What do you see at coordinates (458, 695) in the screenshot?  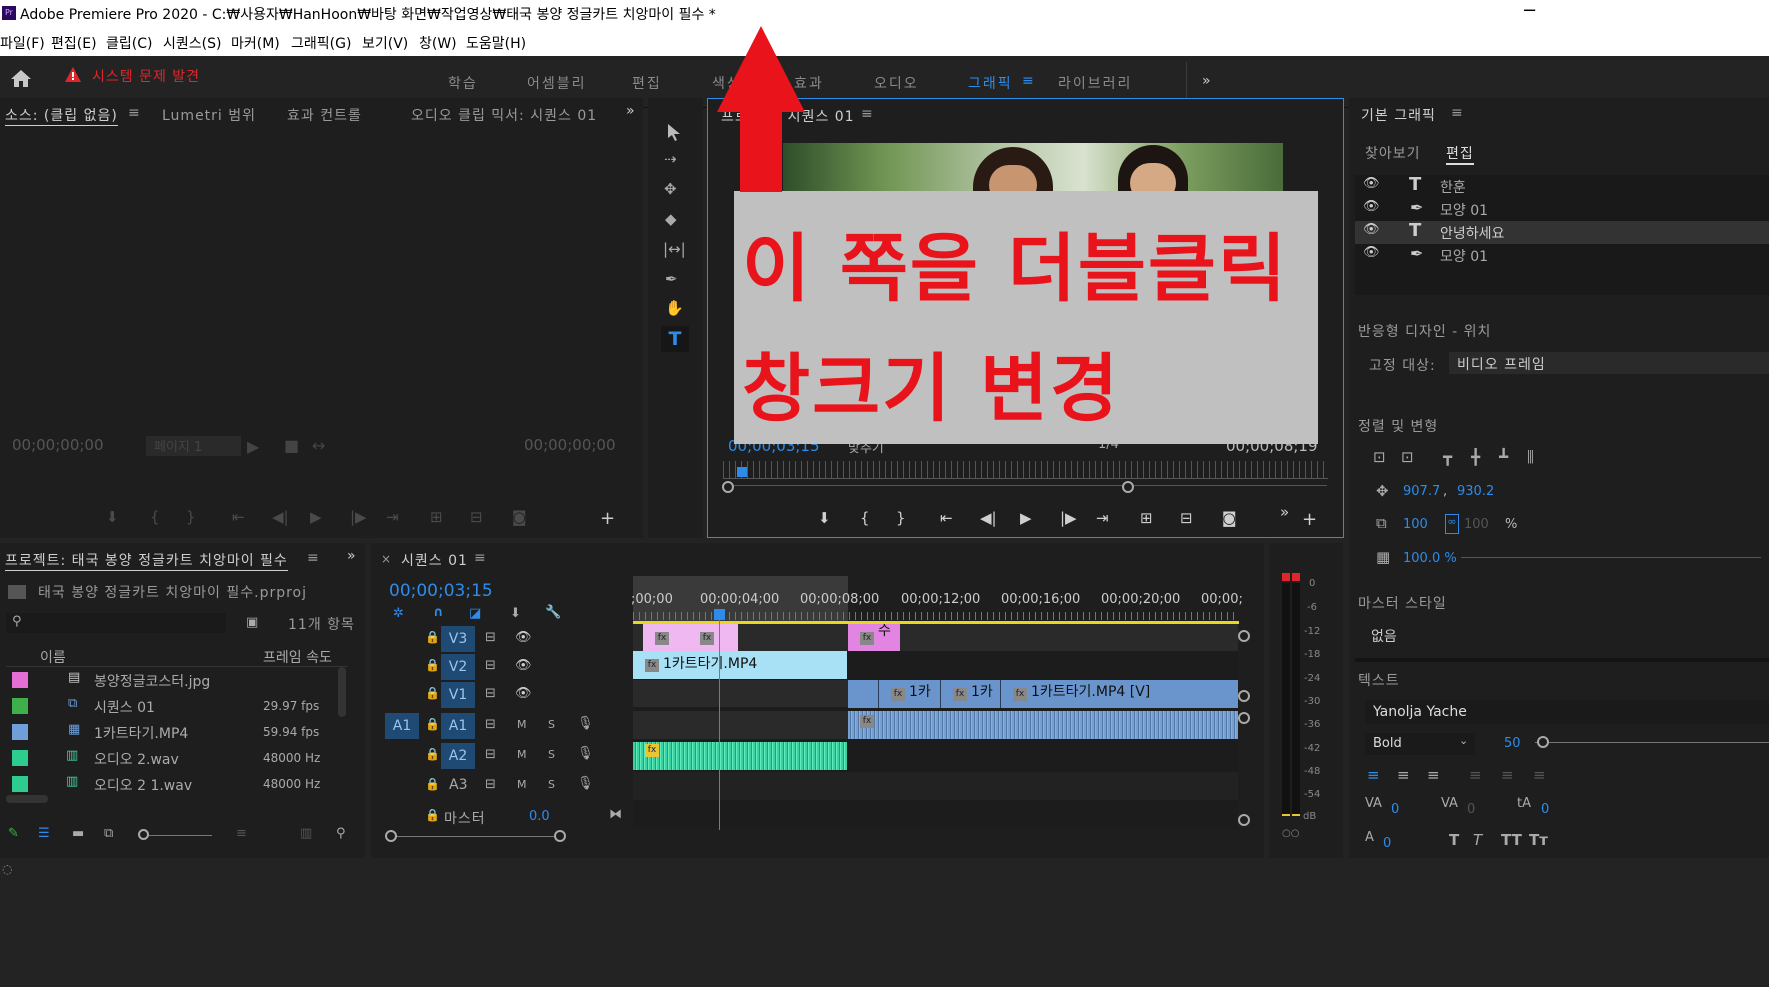 I see `track-target-v1: V1` at bounding box center [458, 695].